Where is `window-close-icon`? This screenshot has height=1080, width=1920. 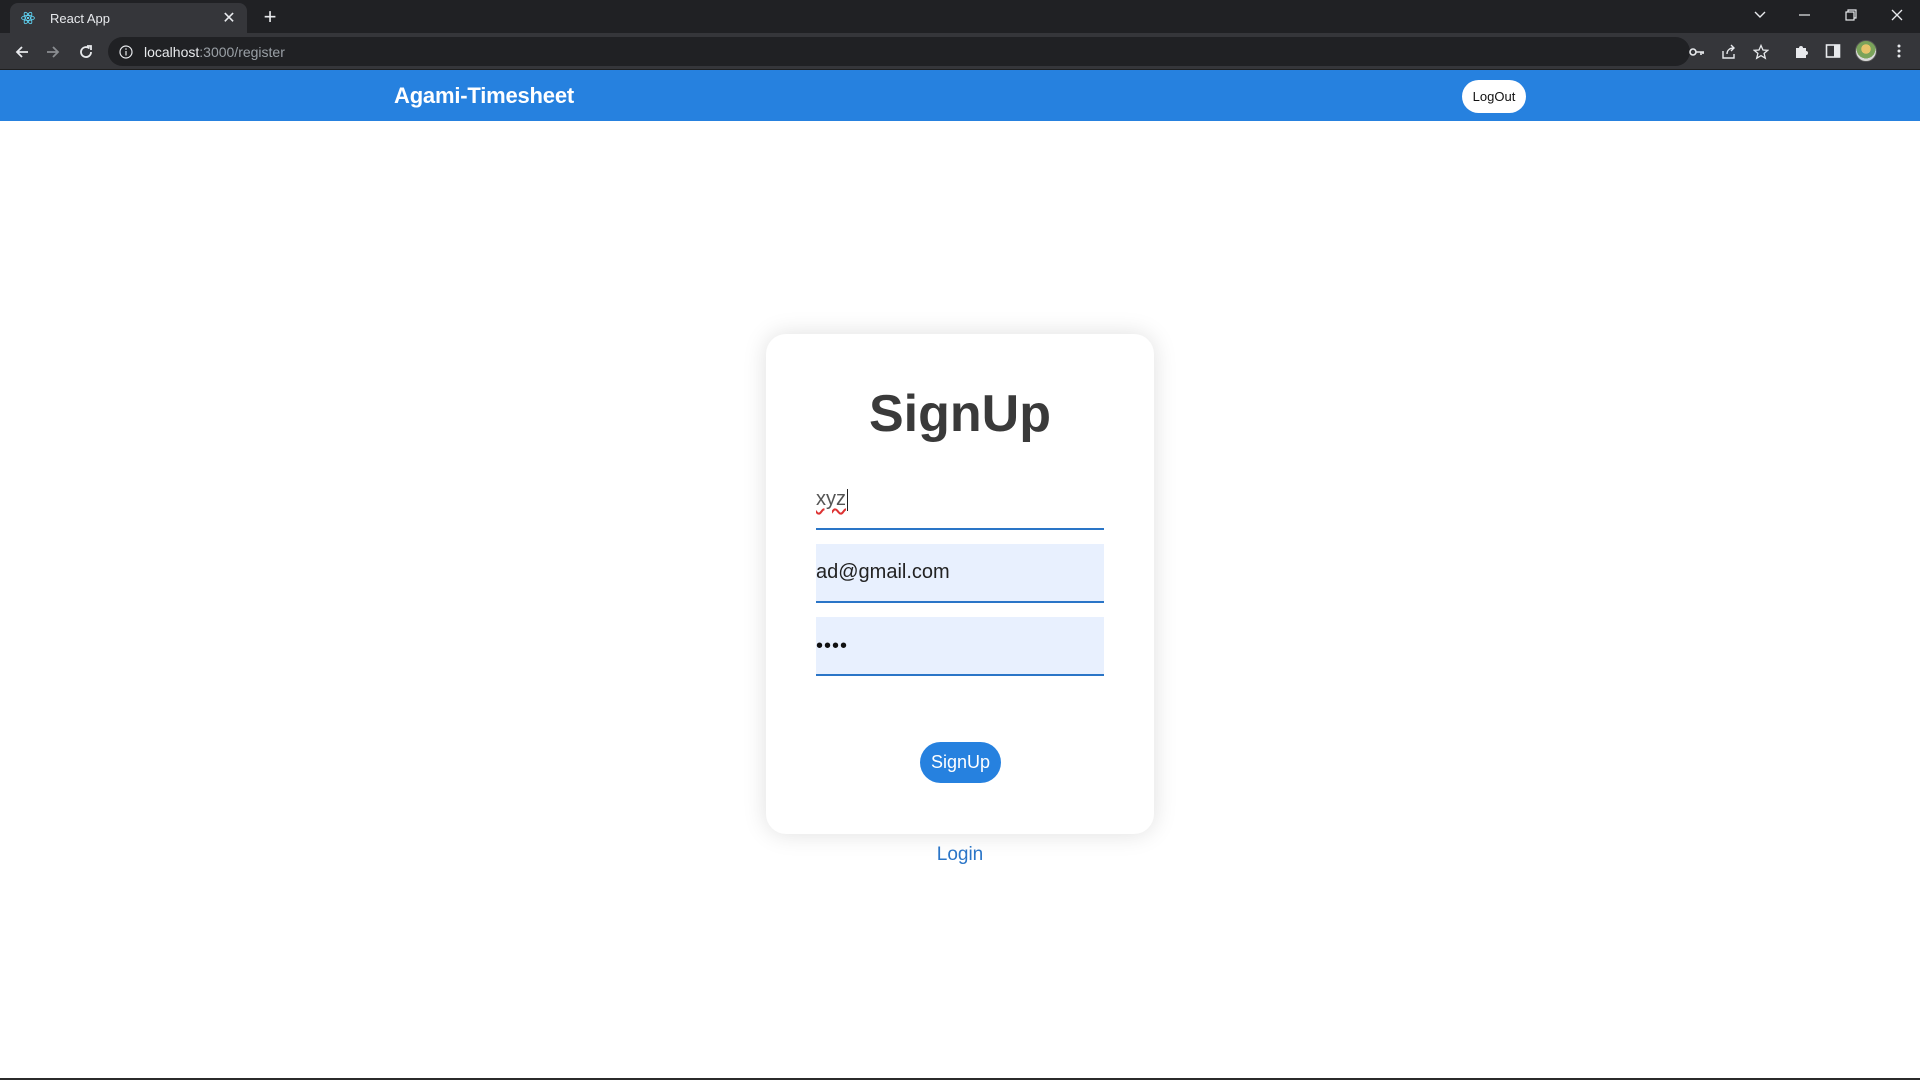 window-close-icon is located at coordinates (1897, 15).